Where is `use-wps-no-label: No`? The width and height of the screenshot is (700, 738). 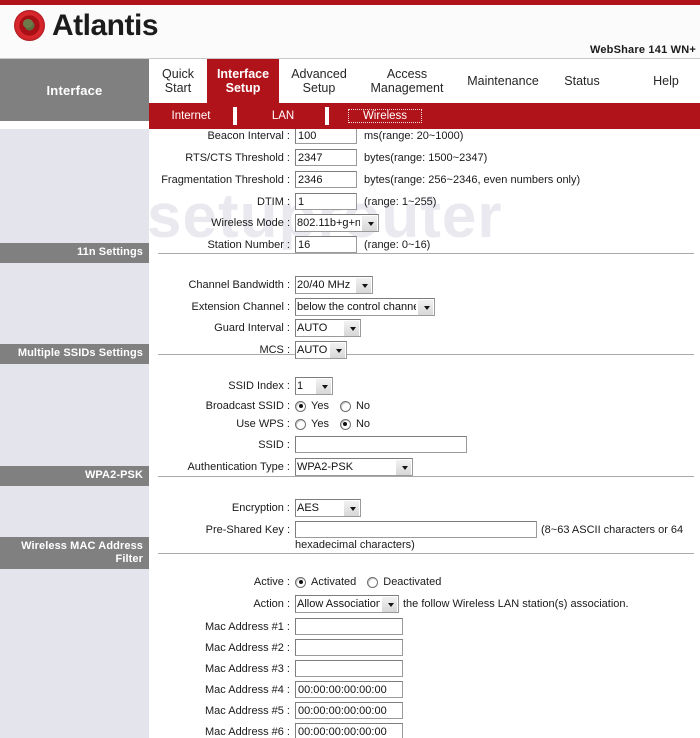 use-wps-no-label: No is located at coordinates (363, 424).